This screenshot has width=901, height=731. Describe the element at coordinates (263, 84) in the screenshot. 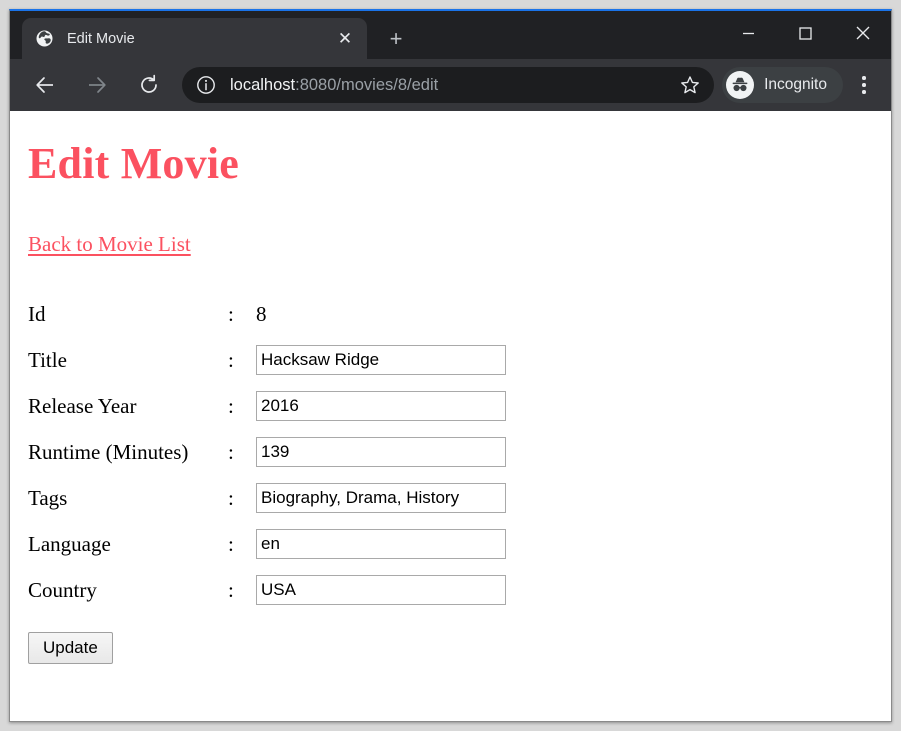

I see `url-host: localhost` at that location.